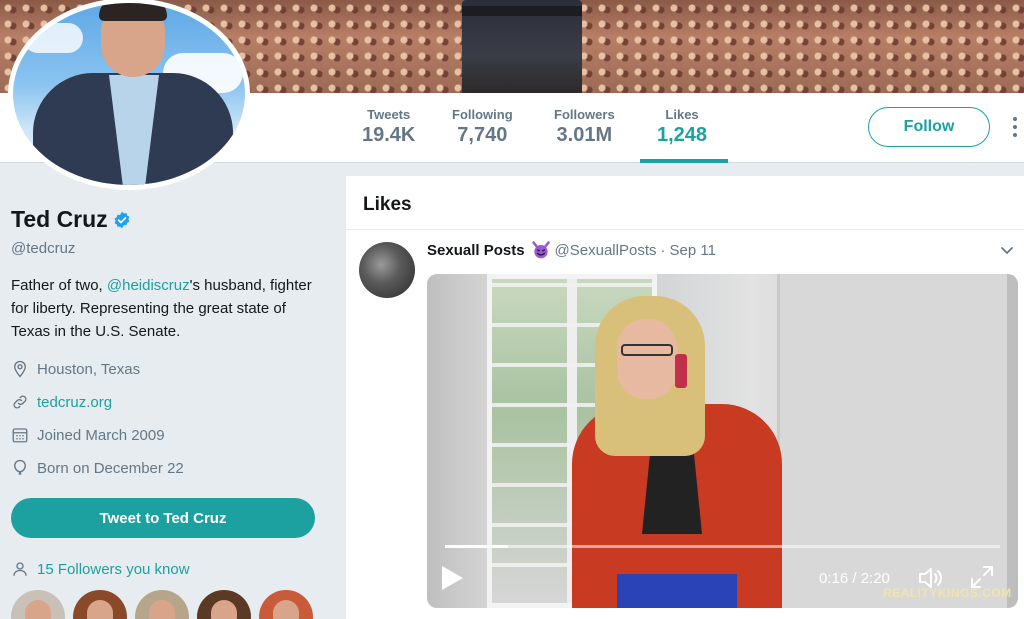 The height and width of the screenshot is (619, 1024). Describe the element at coordinates (20, 467) in the screenshot. I see `balloon-icon` at that location.